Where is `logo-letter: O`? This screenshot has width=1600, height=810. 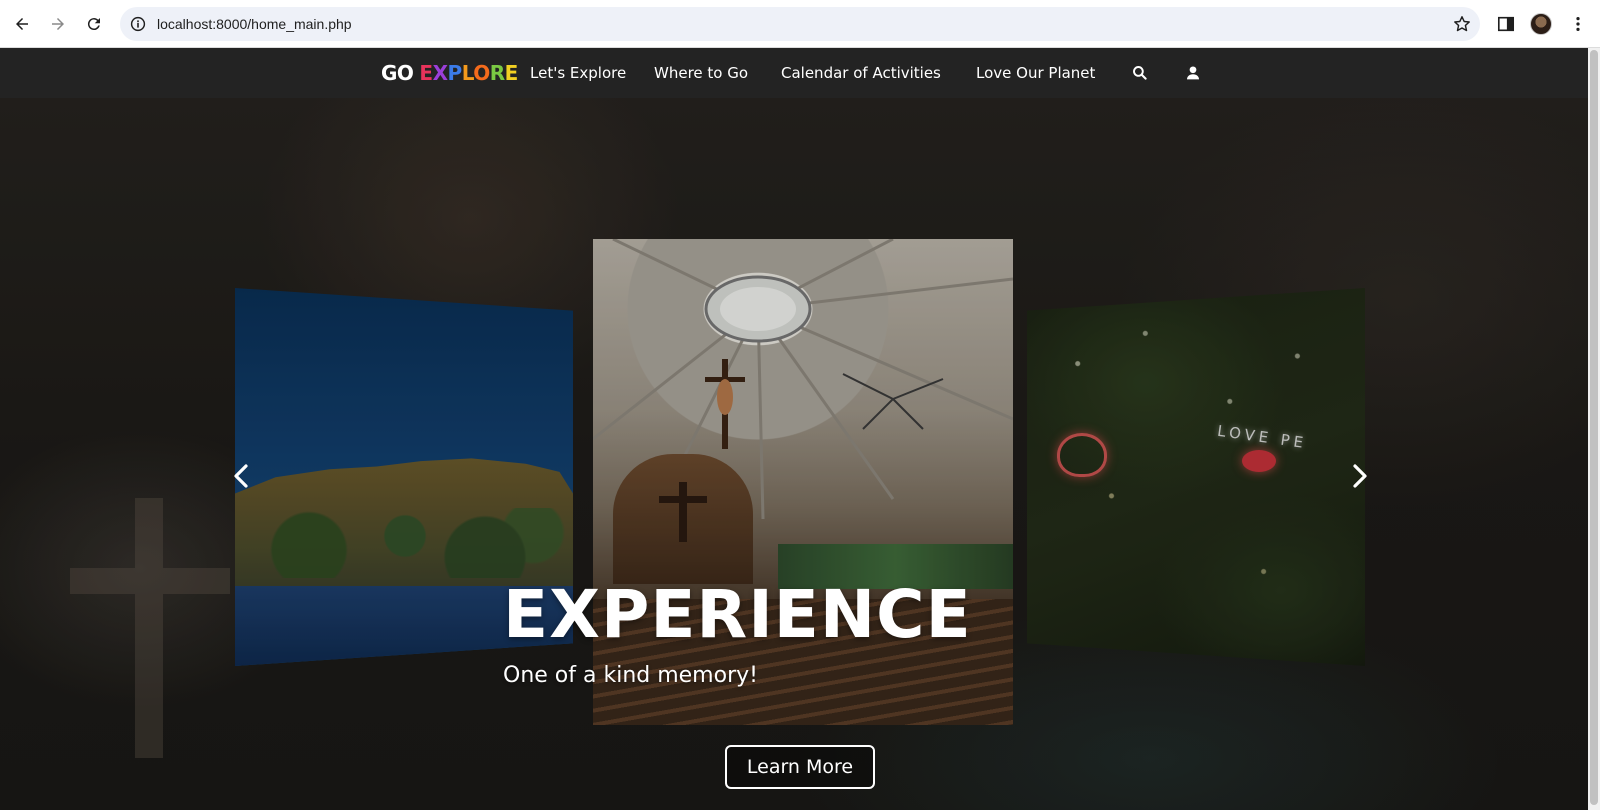
logo-letter: O is located at coordinates (481, 73).